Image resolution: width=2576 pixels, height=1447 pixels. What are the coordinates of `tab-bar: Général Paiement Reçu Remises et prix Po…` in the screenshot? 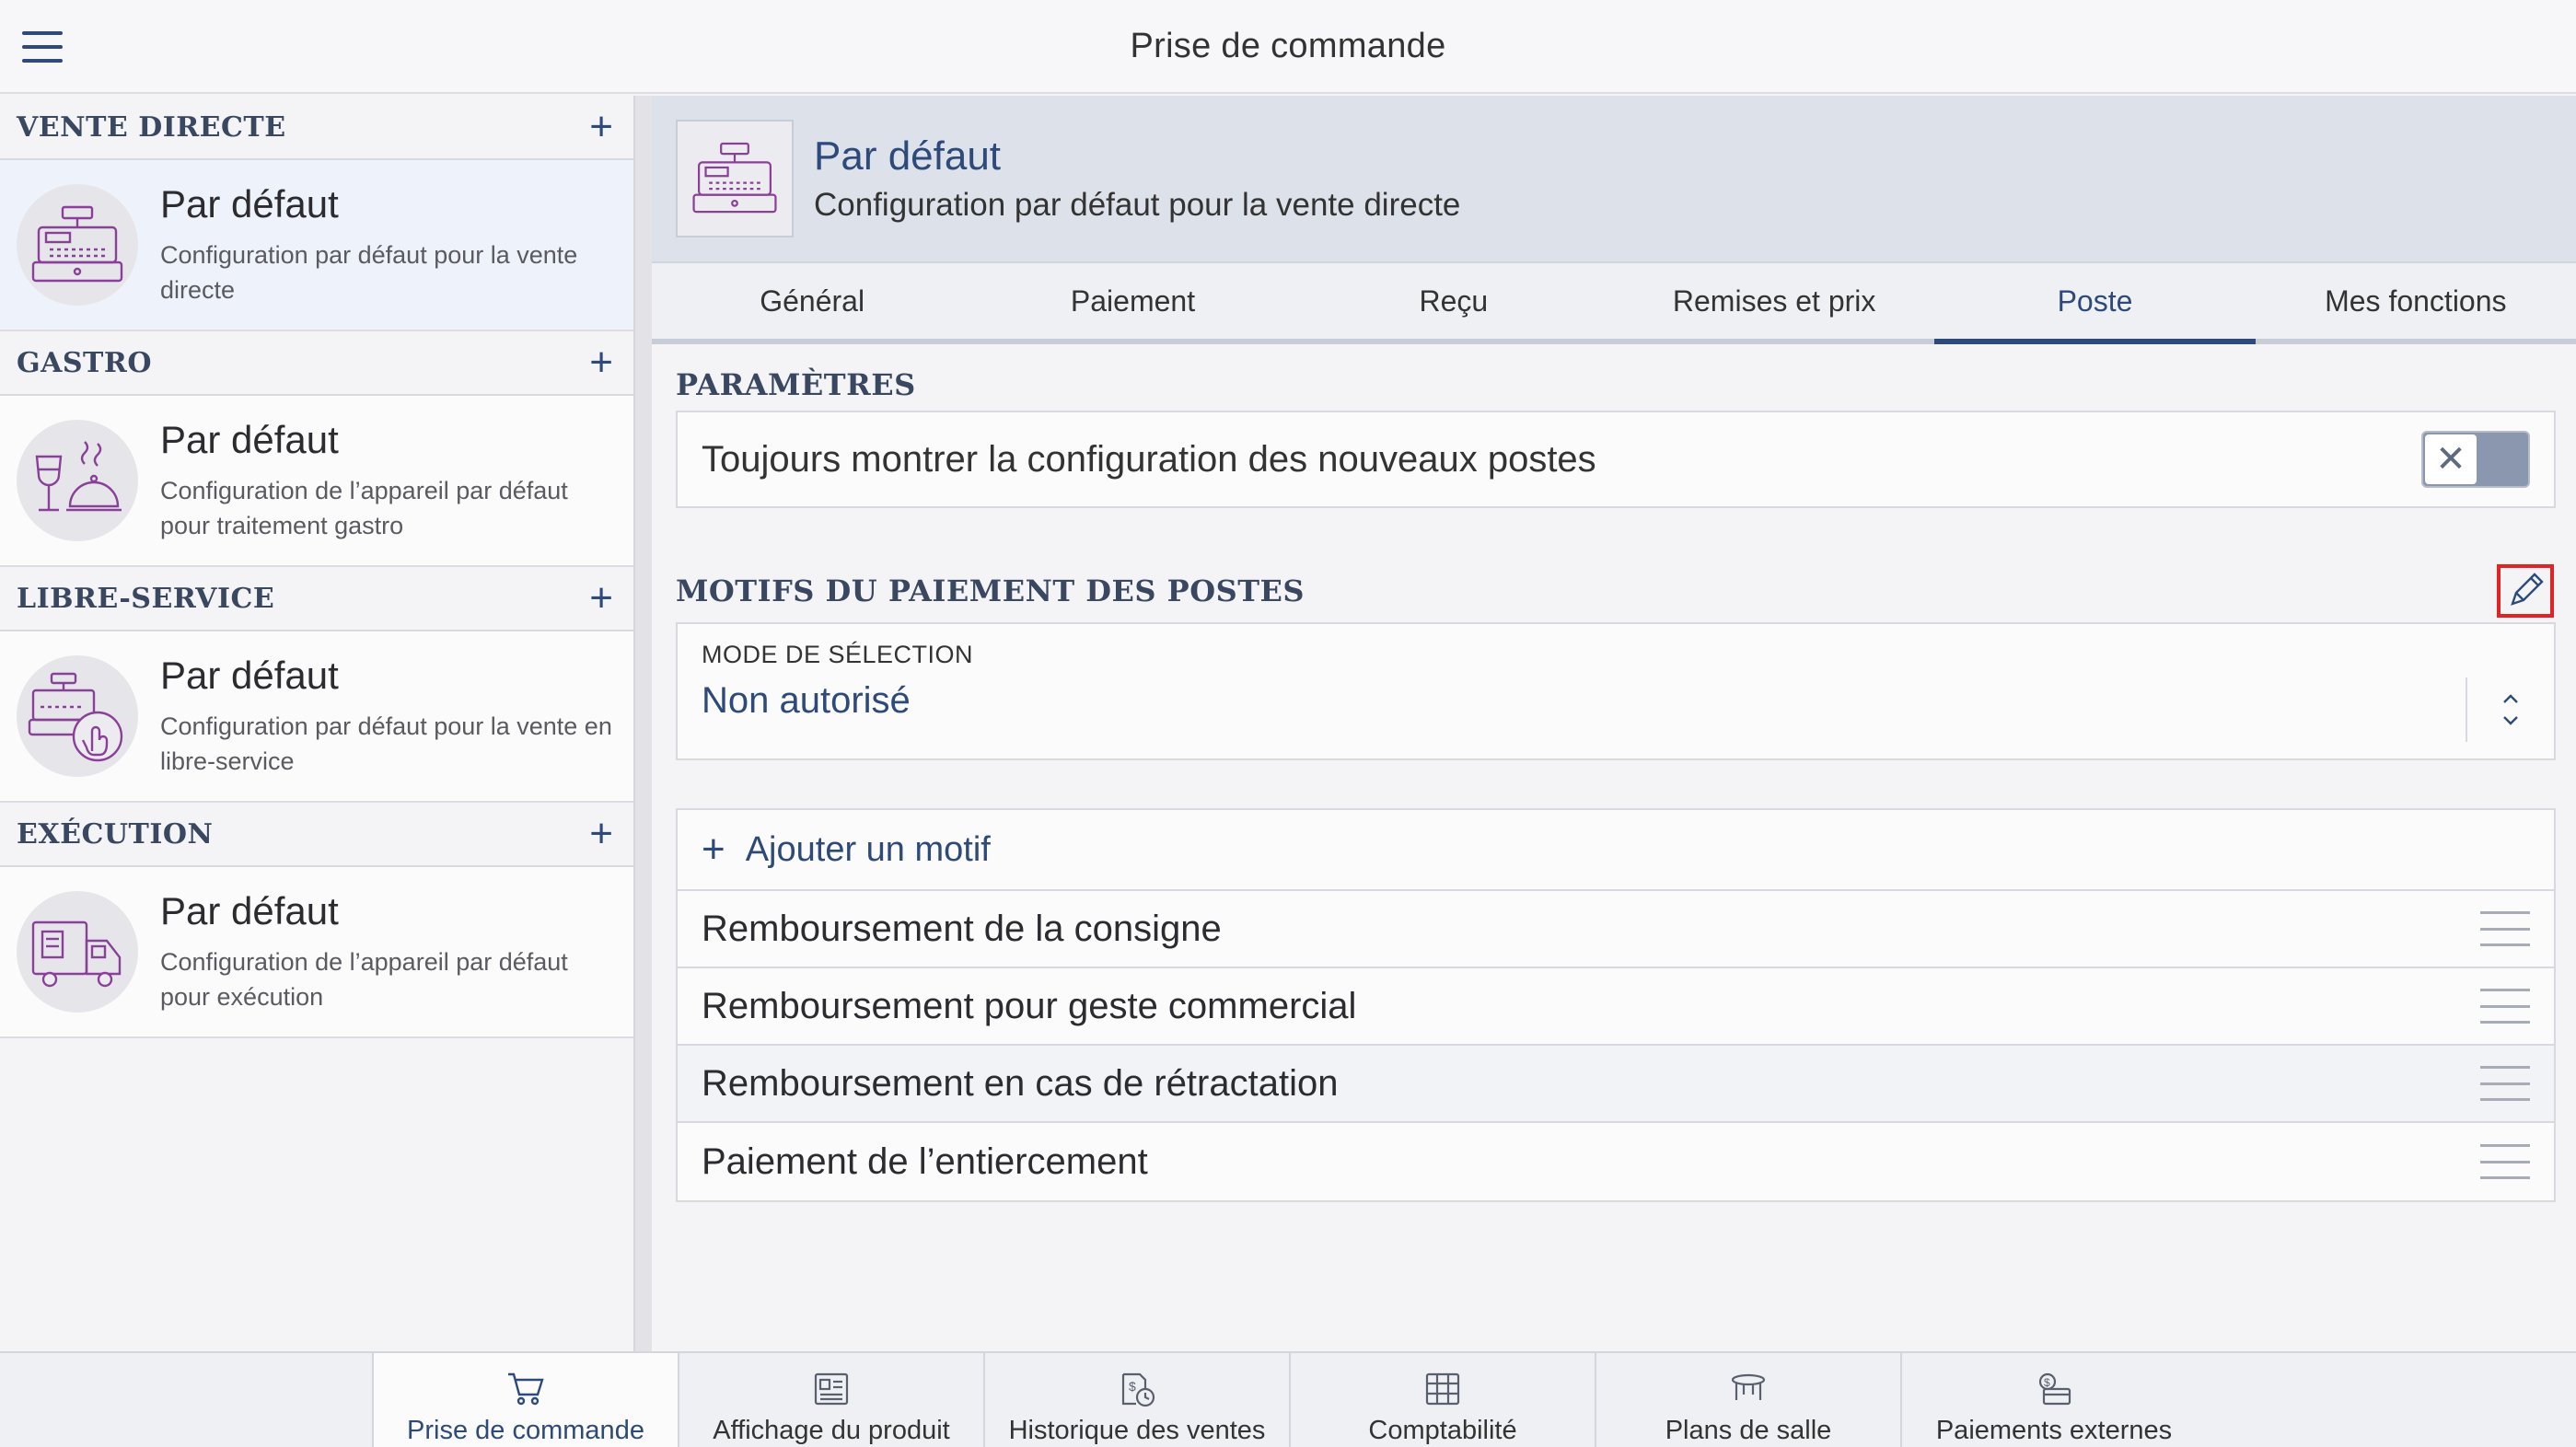 It's located at (1614, 303).